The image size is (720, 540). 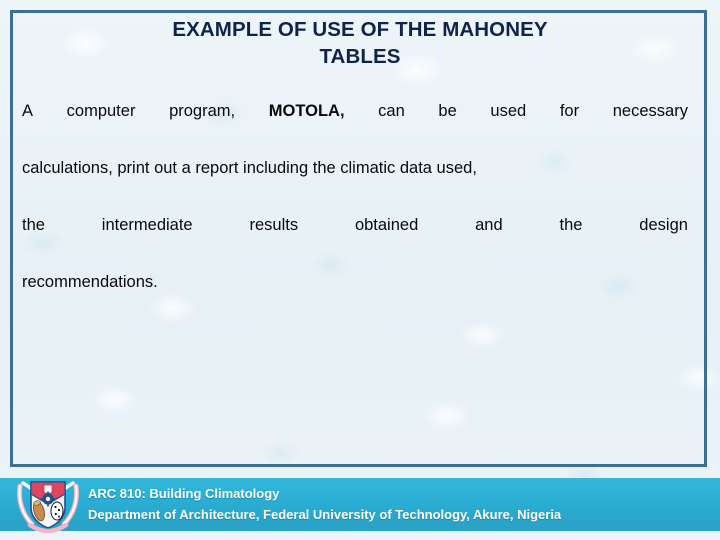 I want to click on body-word: for, so click(x=569, y=111).